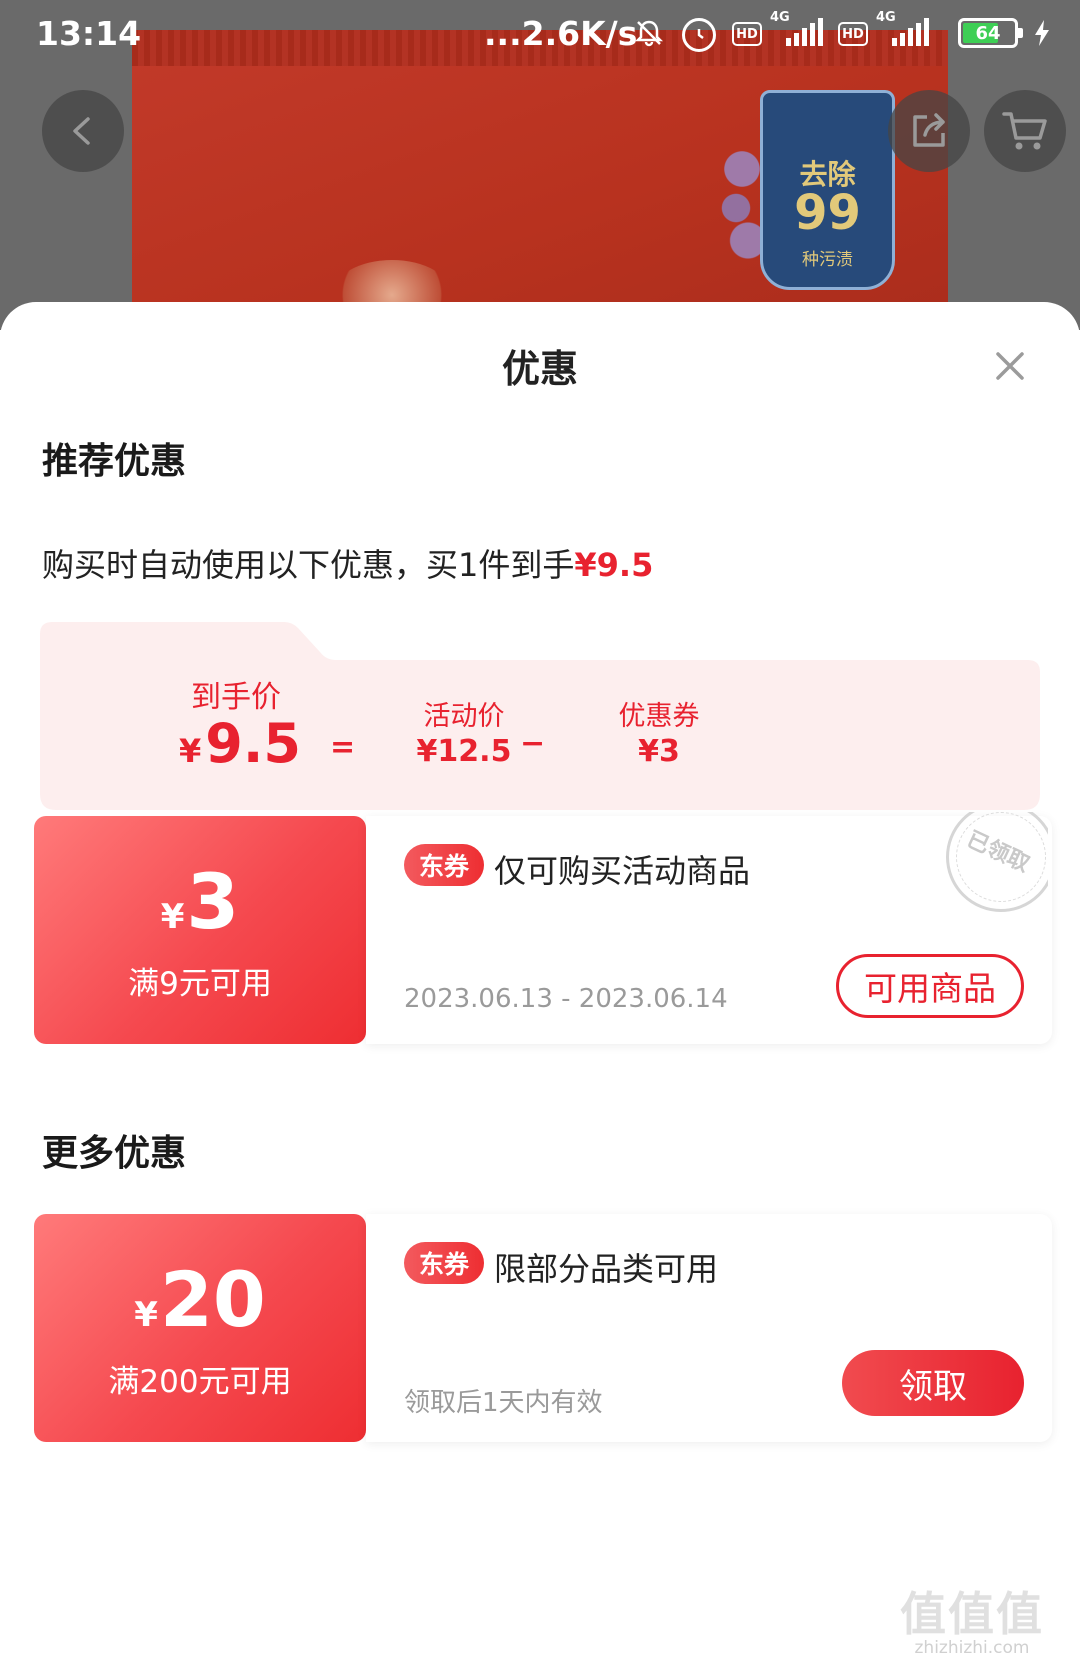 Image resolution: width=1080 pixels, height=1666 pixels. I want to click on site-watermark: 值值值 zhizhizhi.com, so click(972, 1625).